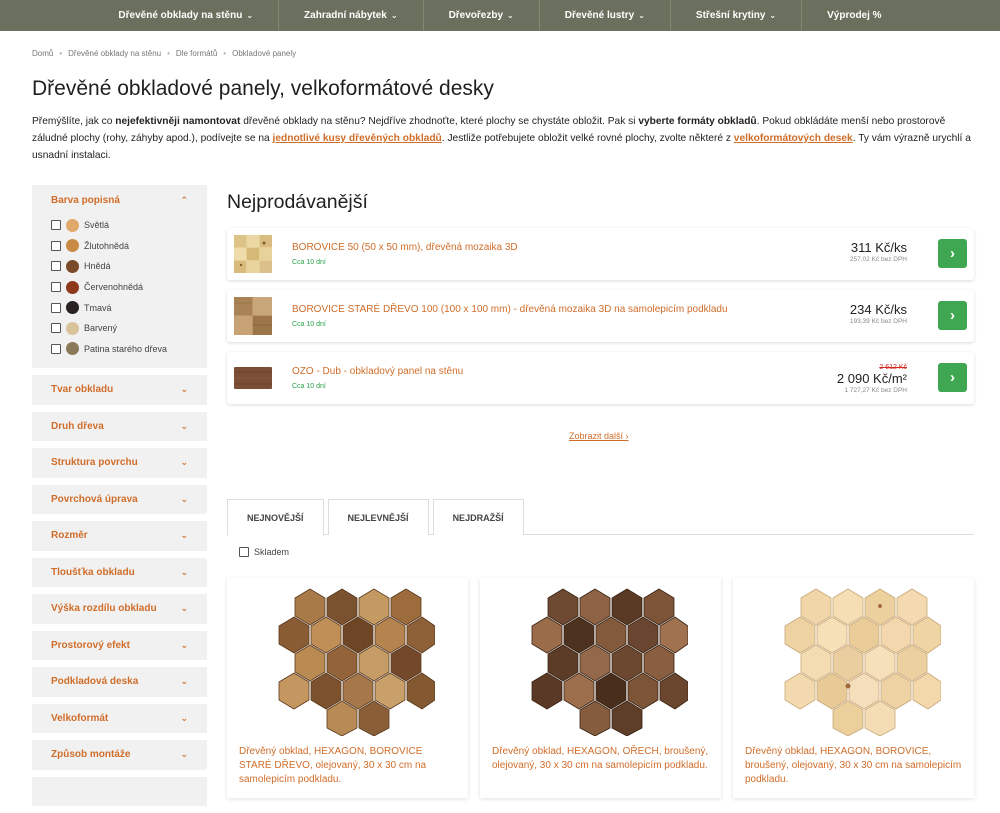 The width and height of the screenshot is (1000, 813). What do you see at coordinates (119, 246) in the screenshot?
I see `color-option: Žlutohnědá` at bounding box center [119, 246].